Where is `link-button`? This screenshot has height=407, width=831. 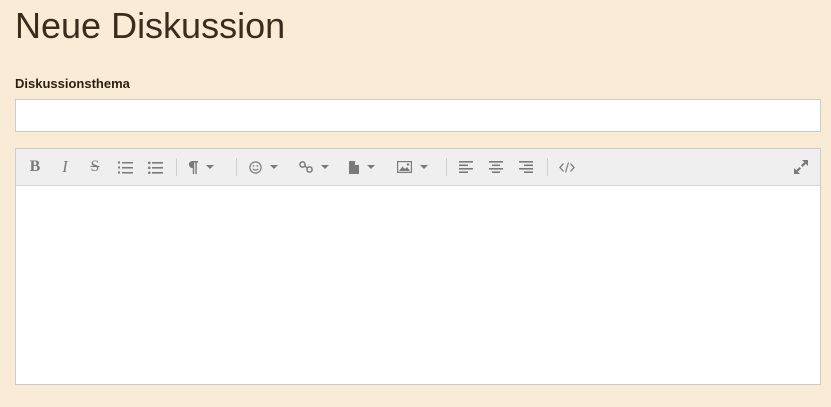
link-button is located at coordinates (319, 167).